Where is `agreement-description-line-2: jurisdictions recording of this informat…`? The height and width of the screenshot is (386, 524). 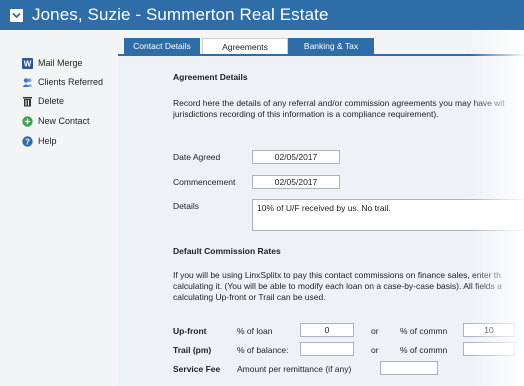
agreement-description-line-2: jurisdictions recording of this informat… is located at coordinates (306, 114).